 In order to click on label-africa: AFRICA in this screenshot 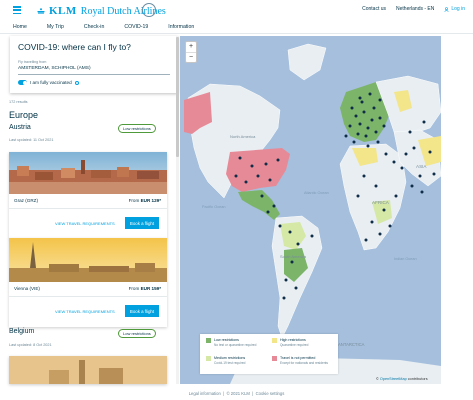, I will do `click(381, 202)`.